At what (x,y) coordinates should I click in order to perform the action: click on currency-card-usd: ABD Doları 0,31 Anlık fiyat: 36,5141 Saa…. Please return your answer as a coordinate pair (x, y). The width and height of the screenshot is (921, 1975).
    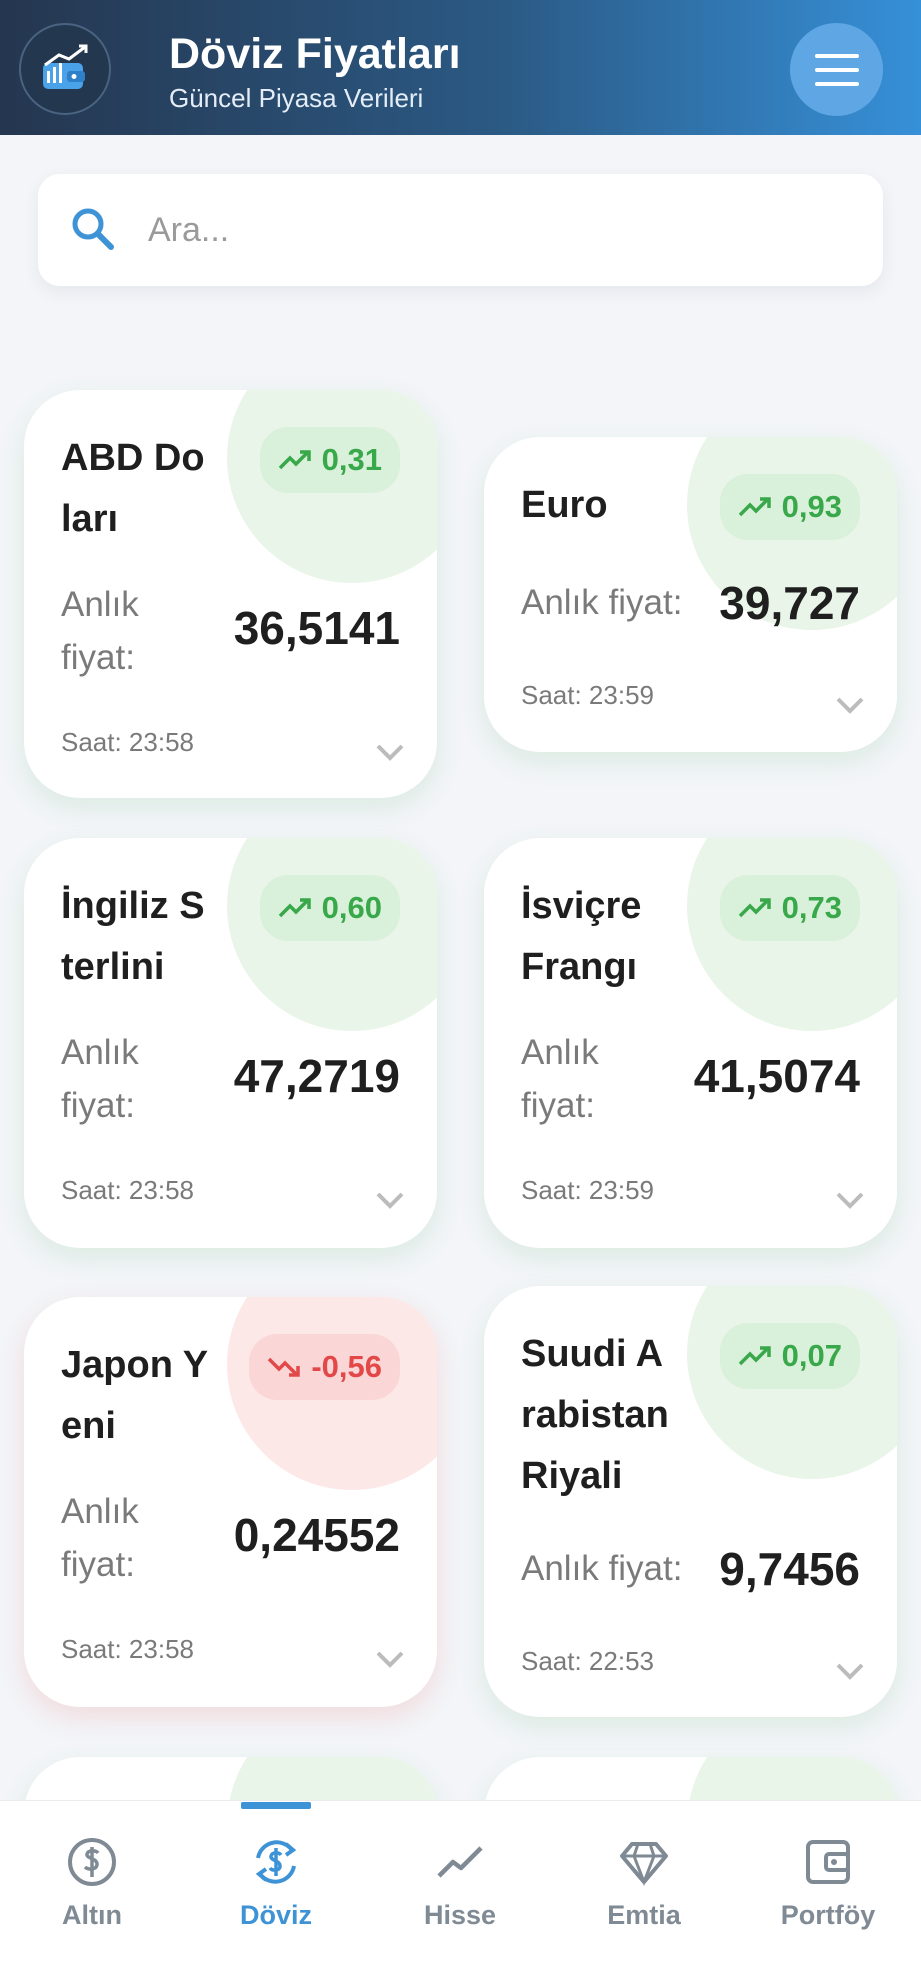
    Looking at the image, I should click on (230, 594).